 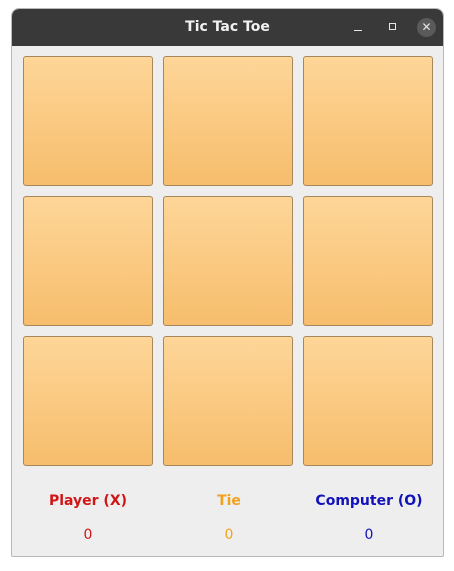 I want to click on window-title: Tic Tac Toe, so click(x=227, y=27).